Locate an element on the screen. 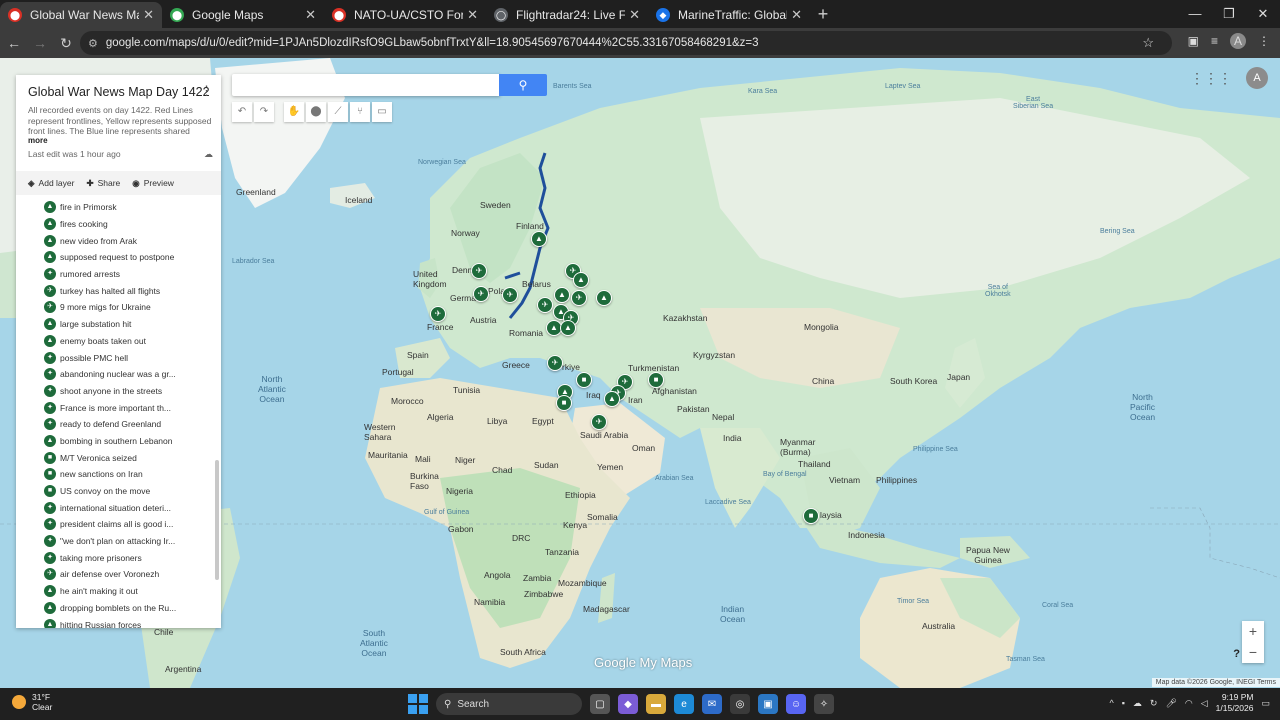 The height and width of the screenshot is (720, 1280). redo-icon: ↷ is located at coordinates (264, 112).